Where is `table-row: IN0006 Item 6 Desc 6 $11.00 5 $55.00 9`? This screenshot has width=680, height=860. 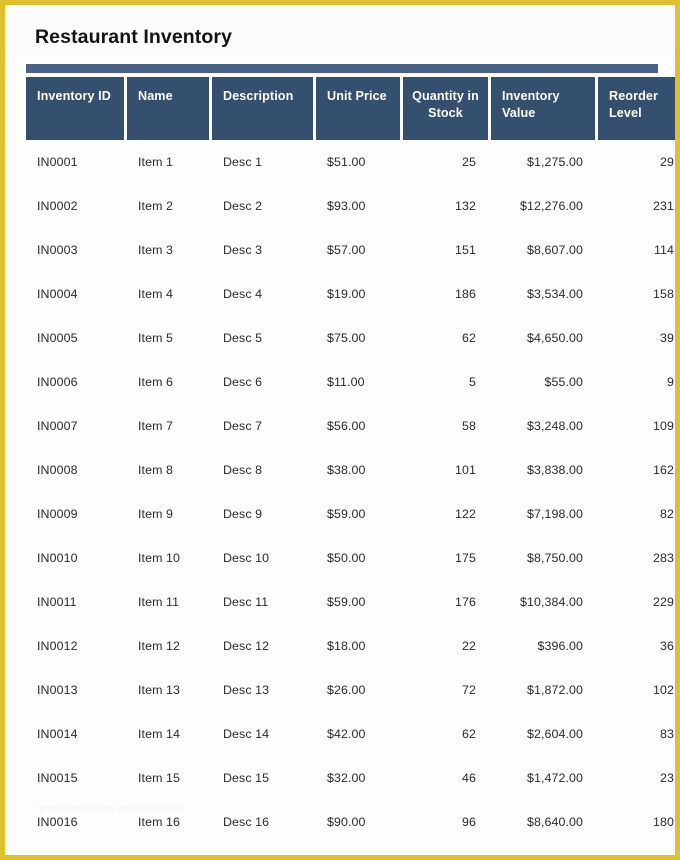
table-row: IN0006 Item 6 Desc 6 $11.00 5 $55.00 9 is located at coordinates (350, 382).